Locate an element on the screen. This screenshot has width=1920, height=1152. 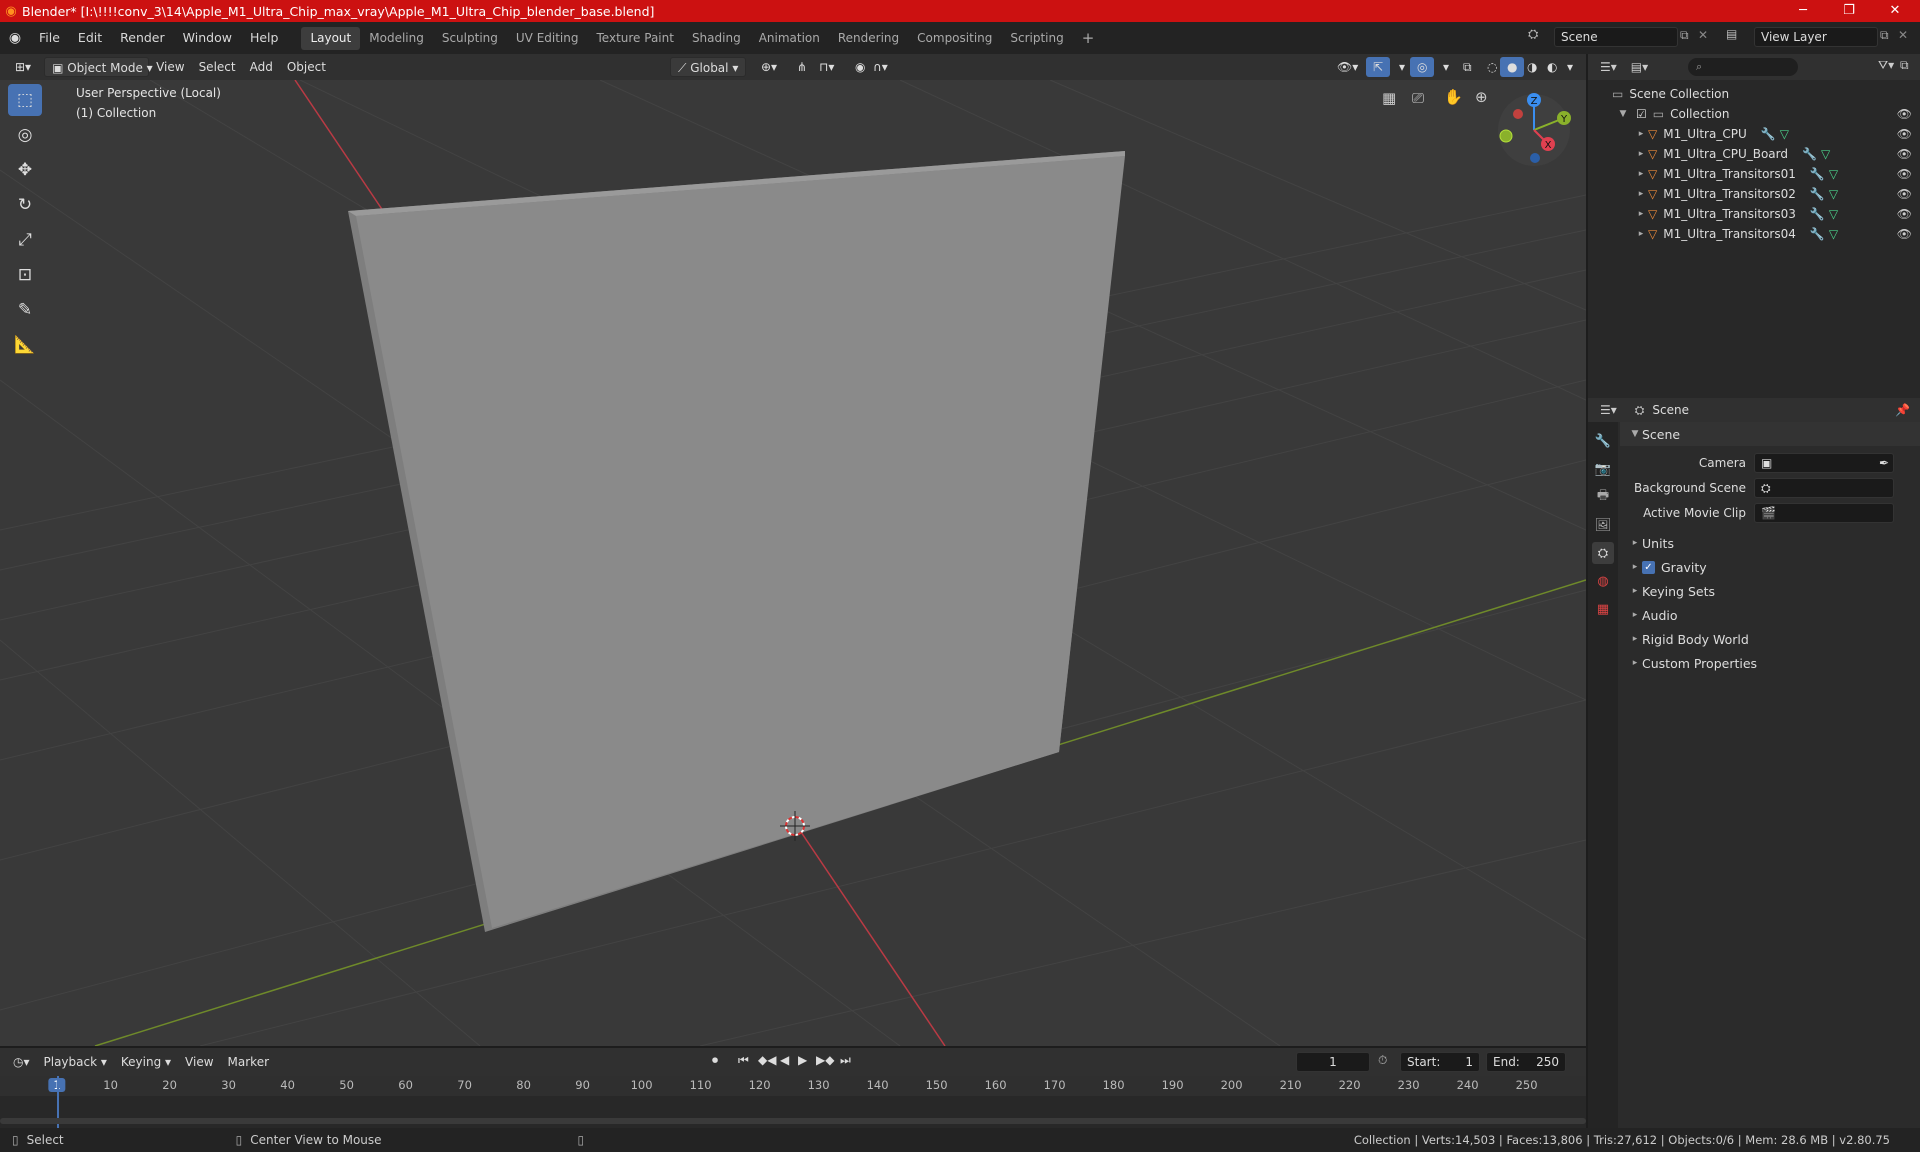
close-button: ✕ is located at coordinates (1895, 11).